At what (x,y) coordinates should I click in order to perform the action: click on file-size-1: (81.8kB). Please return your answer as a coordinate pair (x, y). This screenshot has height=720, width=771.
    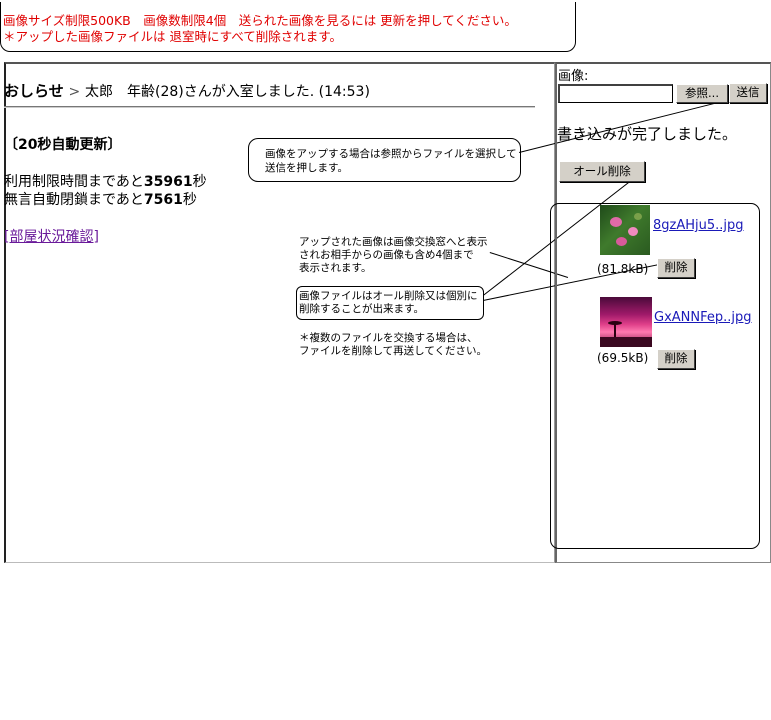
    Looking at the image, I should click on (623, 269).